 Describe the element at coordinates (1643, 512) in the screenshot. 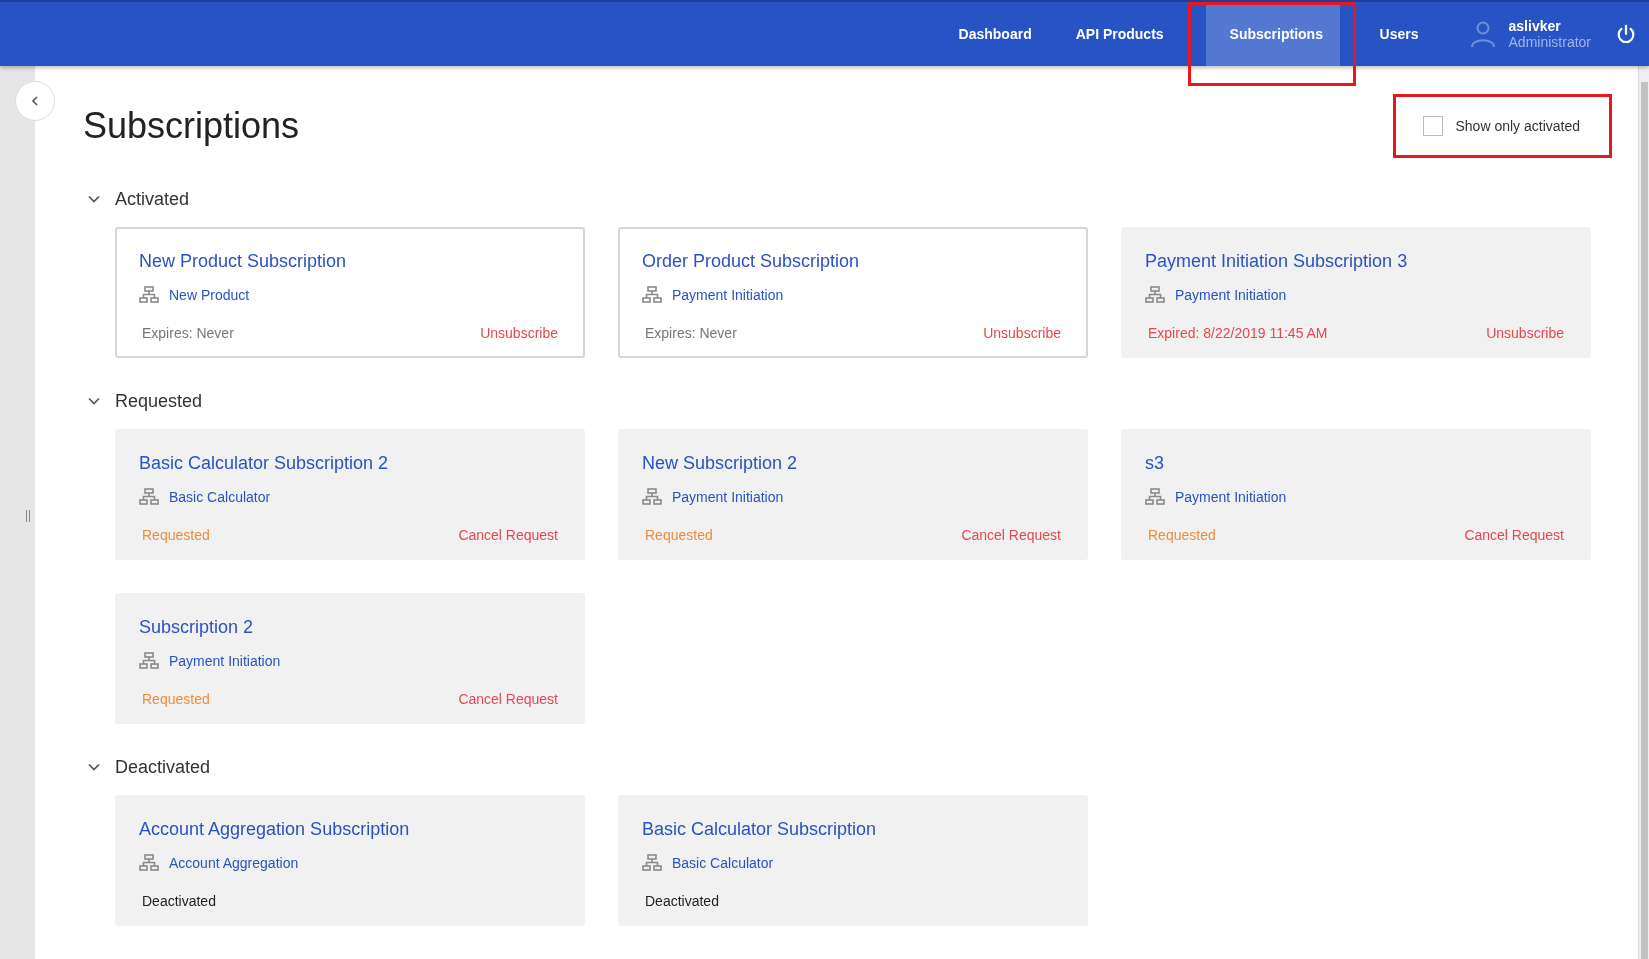

I see `scrollbar` at that location.